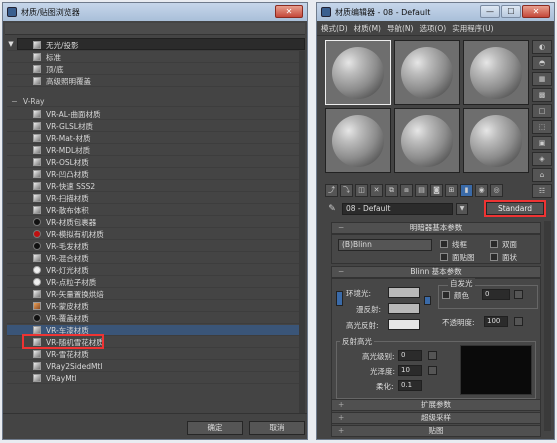  What do you see at coordinates (339, 298) in the screenshot?
I see `lock-ambient-diffuse-icon` at bounding box center [339, 298].